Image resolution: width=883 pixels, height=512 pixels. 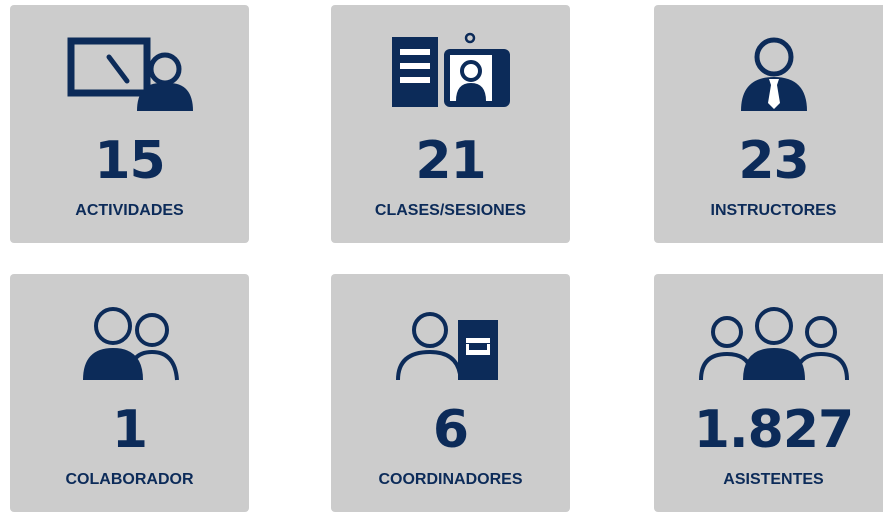 I want to click on stat-label: COORDINADORES, so click(x=450, y=479).